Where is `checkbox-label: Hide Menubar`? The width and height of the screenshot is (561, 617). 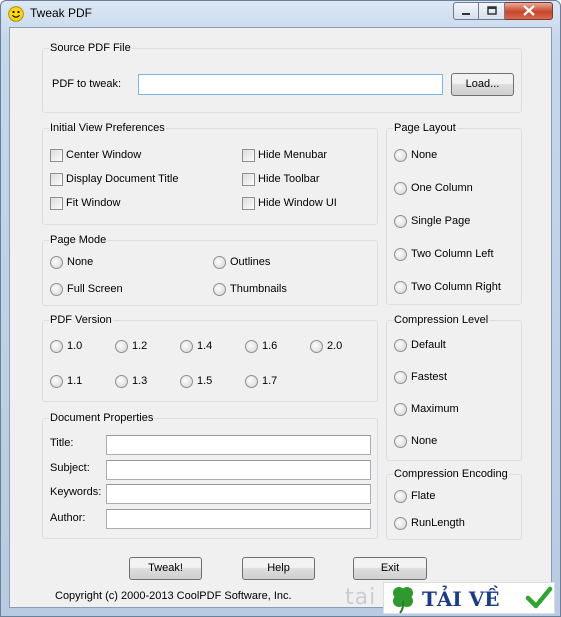
checkbox-label: Hide Menubar is located at coordinates (293, 155).